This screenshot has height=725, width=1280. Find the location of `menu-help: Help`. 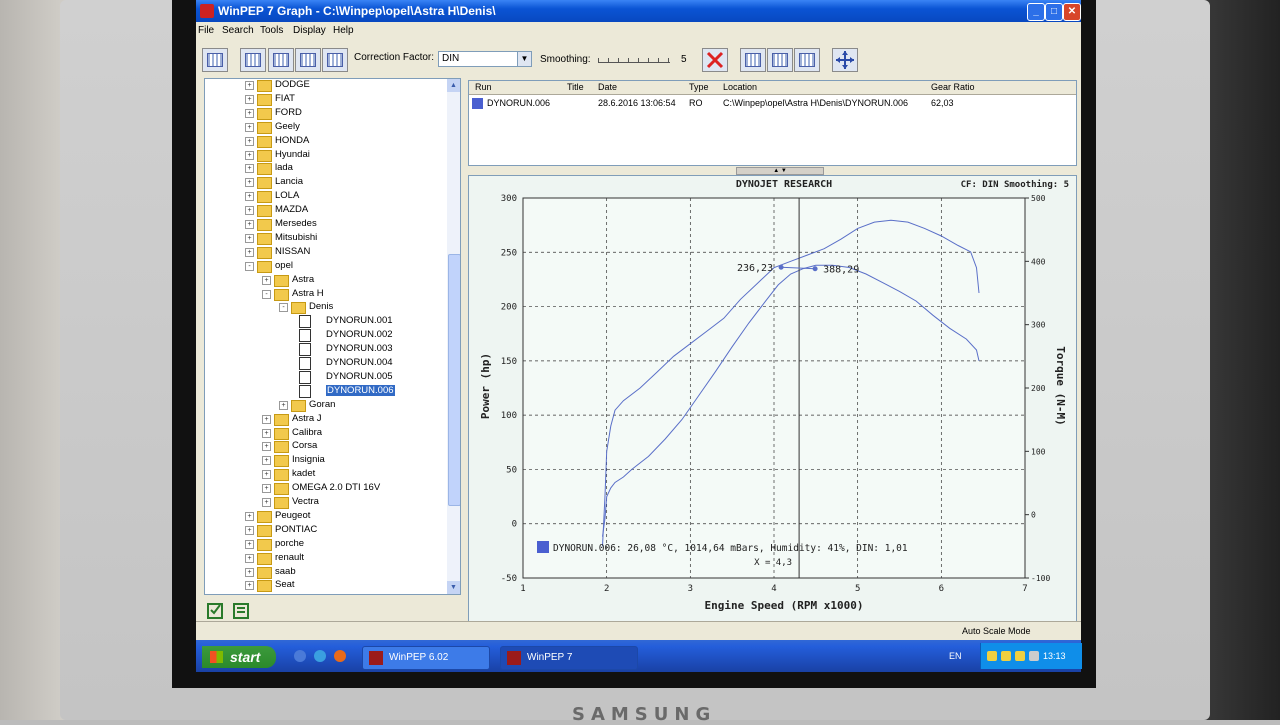

menu-help: Help is located at coordinates (343, 30).